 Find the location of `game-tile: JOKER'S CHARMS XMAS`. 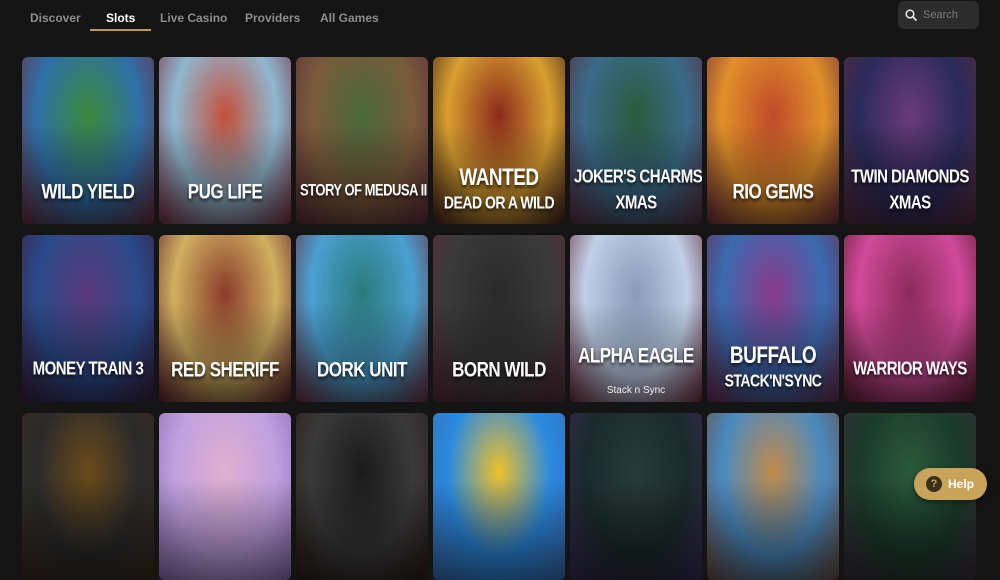

game-tile: JOKER'S CHARMS XMAS is located at coordinates (636, 140).